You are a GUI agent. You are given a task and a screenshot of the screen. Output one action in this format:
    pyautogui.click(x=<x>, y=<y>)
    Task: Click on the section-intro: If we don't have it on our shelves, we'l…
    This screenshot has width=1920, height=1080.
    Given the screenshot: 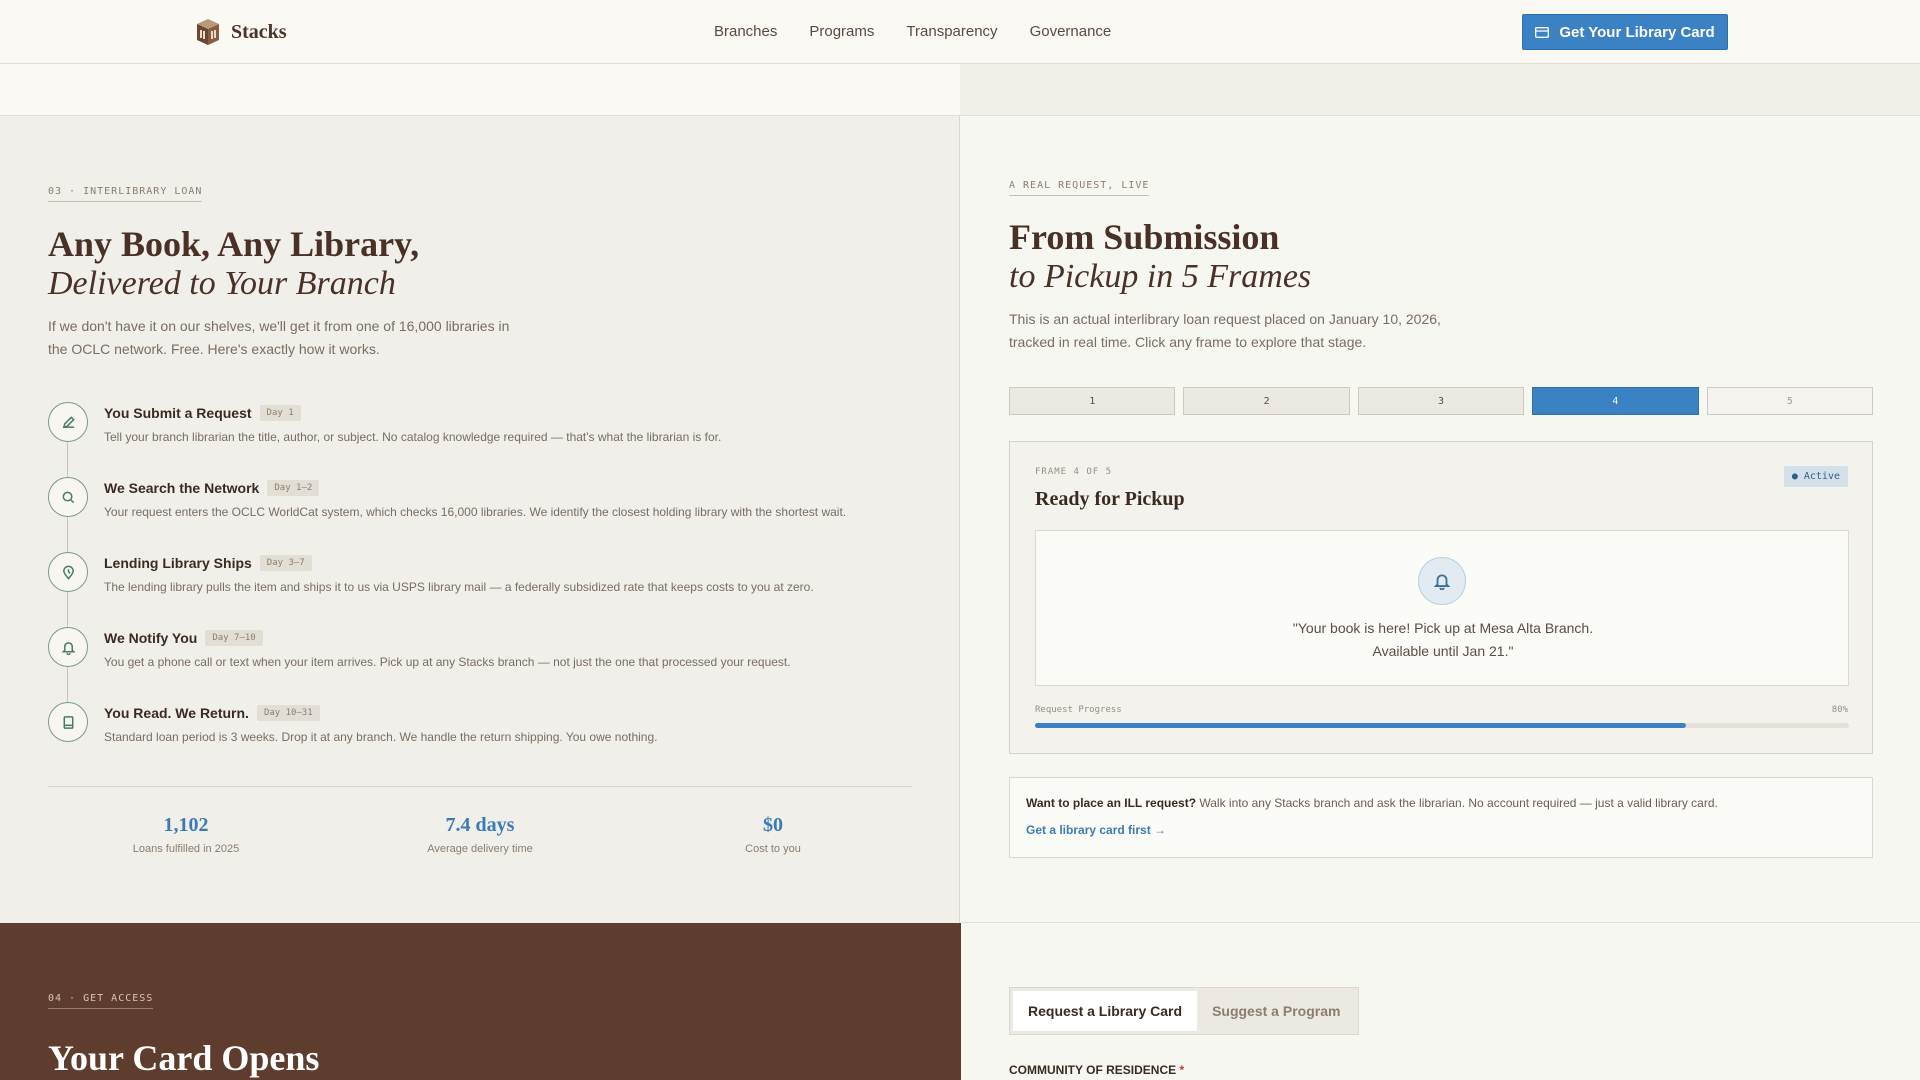 What is the action you would take?
    pyautogui.click(x=279, y=337)
    